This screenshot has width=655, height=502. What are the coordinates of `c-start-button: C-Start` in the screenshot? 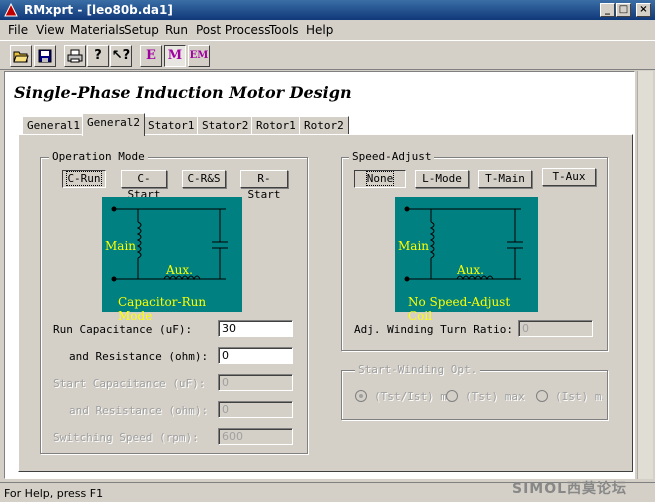 It's located at (144, 185).